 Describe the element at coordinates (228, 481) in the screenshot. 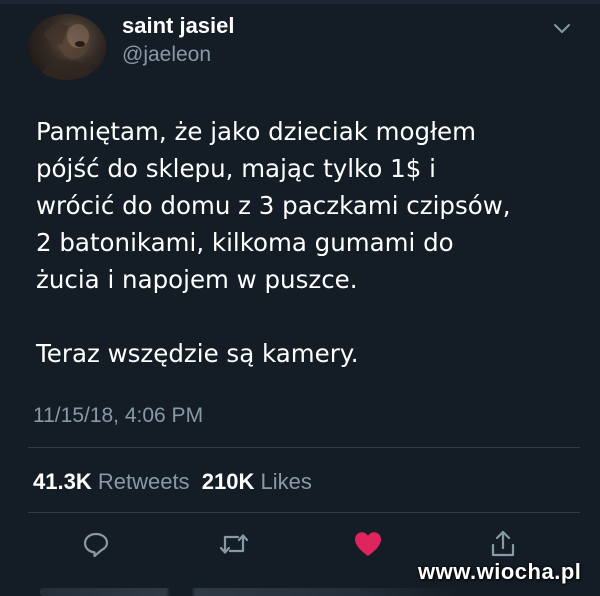

I see `likes-count: 210K` at that location.